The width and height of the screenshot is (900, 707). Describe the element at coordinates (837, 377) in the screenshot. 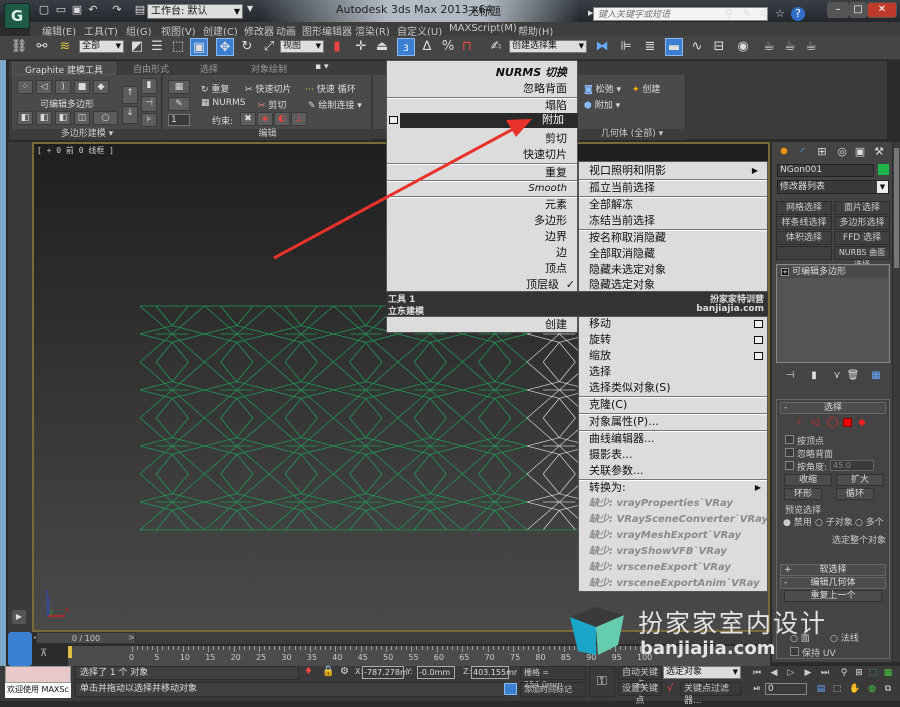

I see `make-unique-icon: ⋎` at that location.